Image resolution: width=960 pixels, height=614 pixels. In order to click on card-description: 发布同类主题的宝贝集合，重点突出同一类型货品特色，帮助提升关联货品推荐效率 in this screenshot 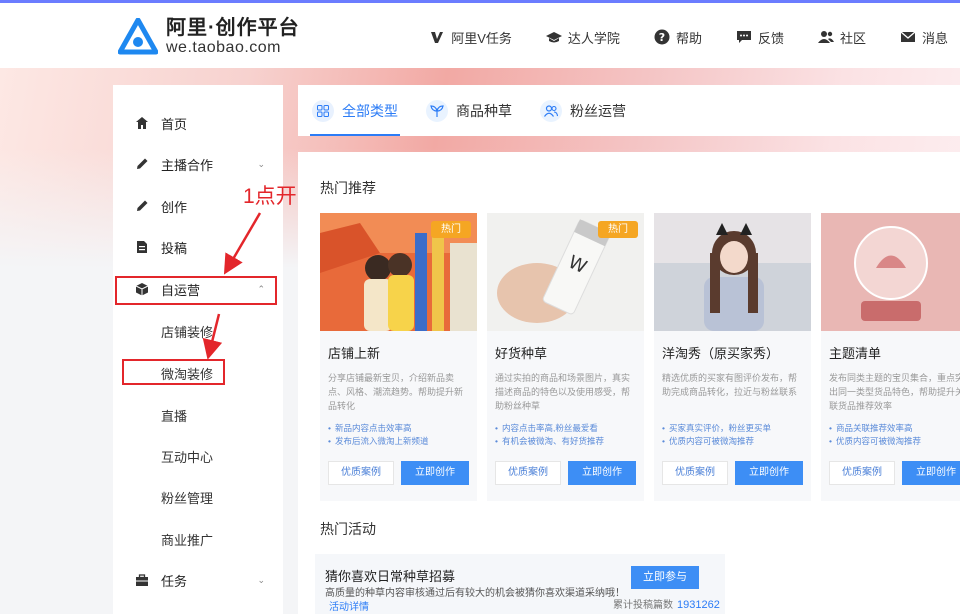, I will do `click(894, 392)`.